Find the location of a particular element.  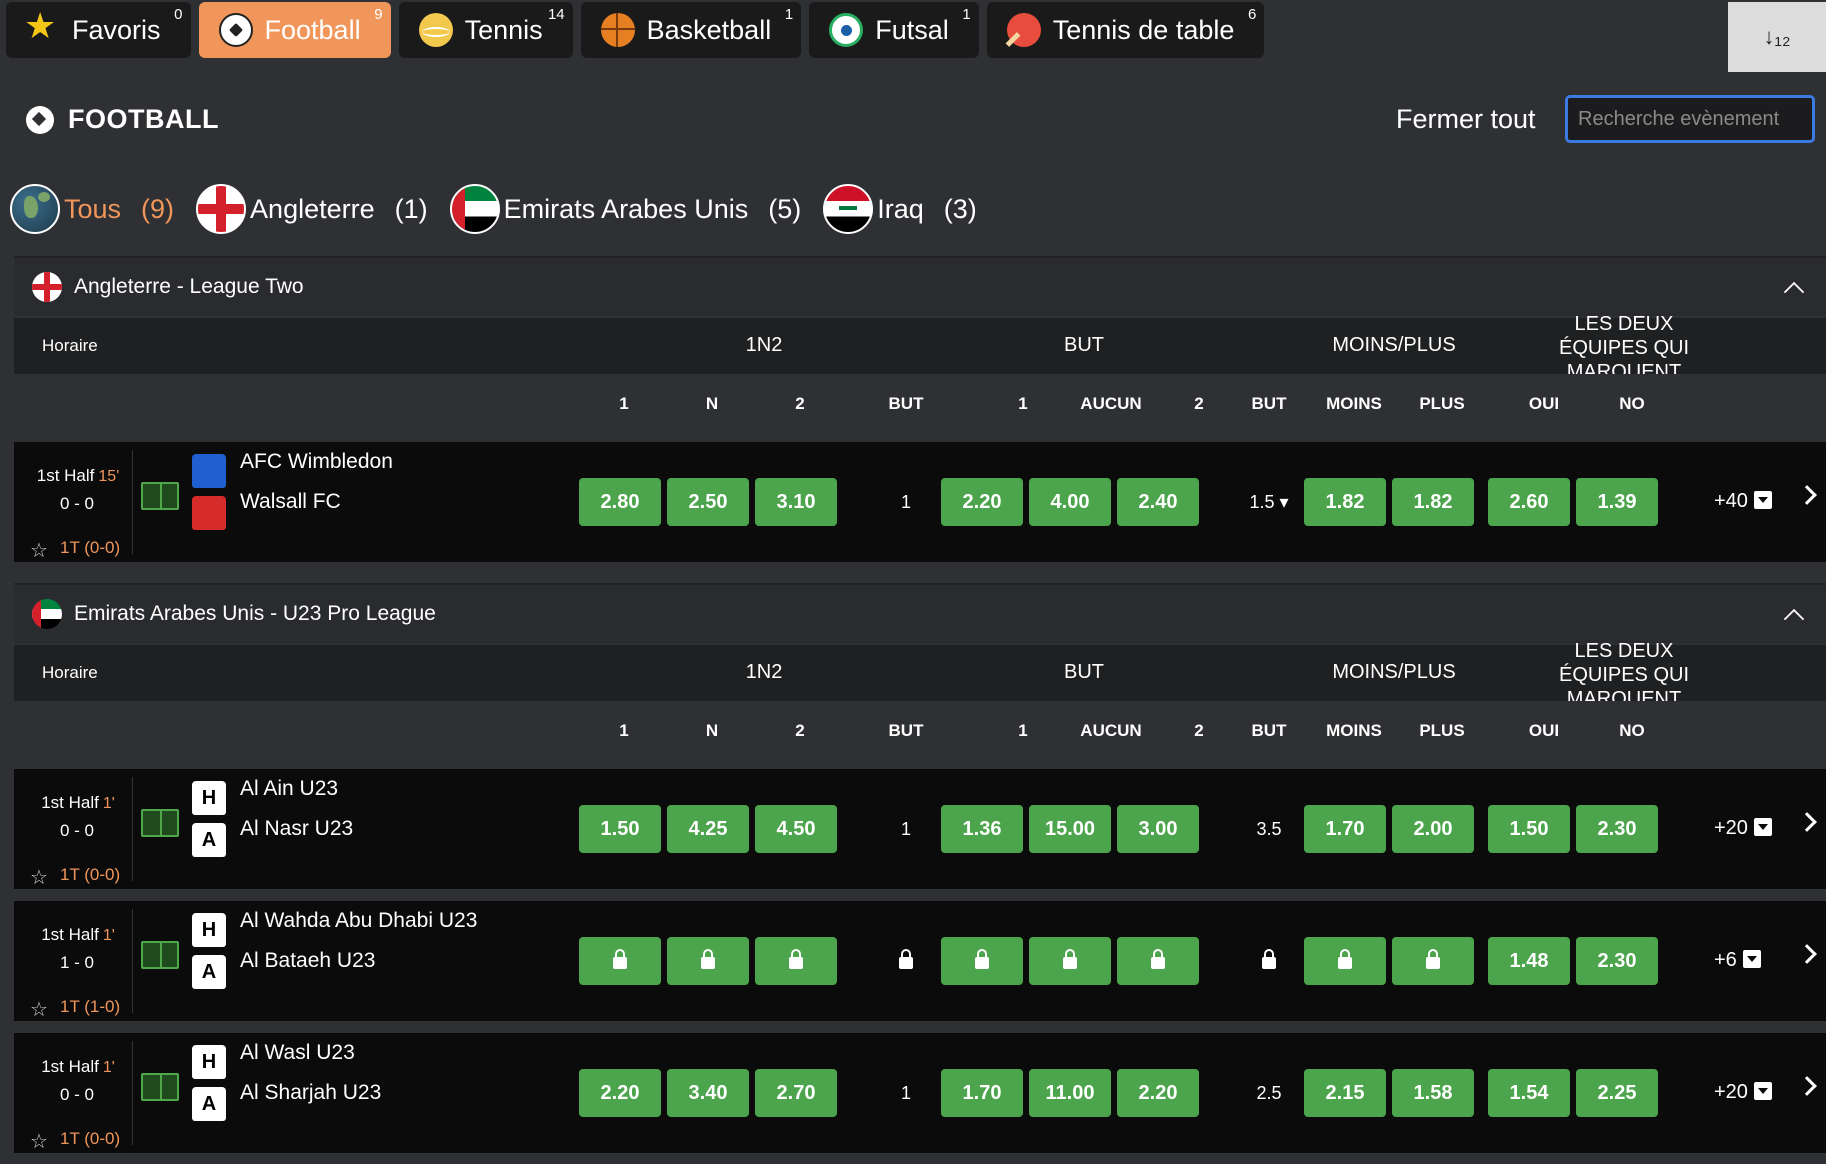

odd-but-button: 2.40 is located at coordinates (1158, 502).